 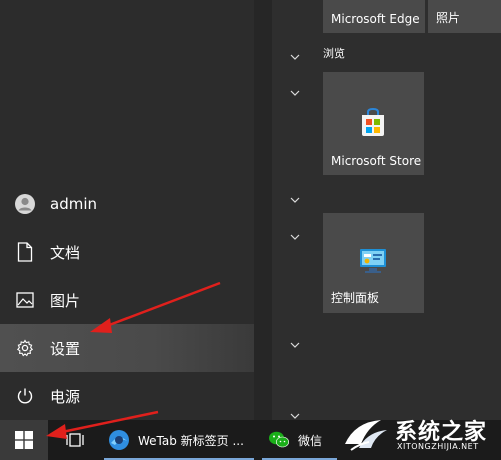 What do you see at coordinates (366, 435) in the screenshot?
I see `watermark-logo-icon` at bounding box center [366, 435].